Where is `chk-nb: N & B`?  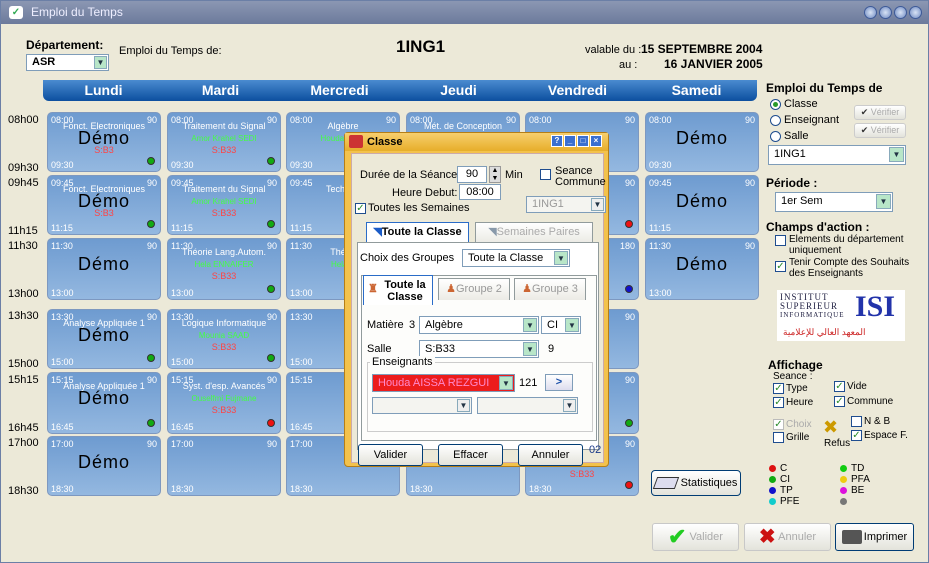
chk-nb: N & B is located at coordinates (870, 421).